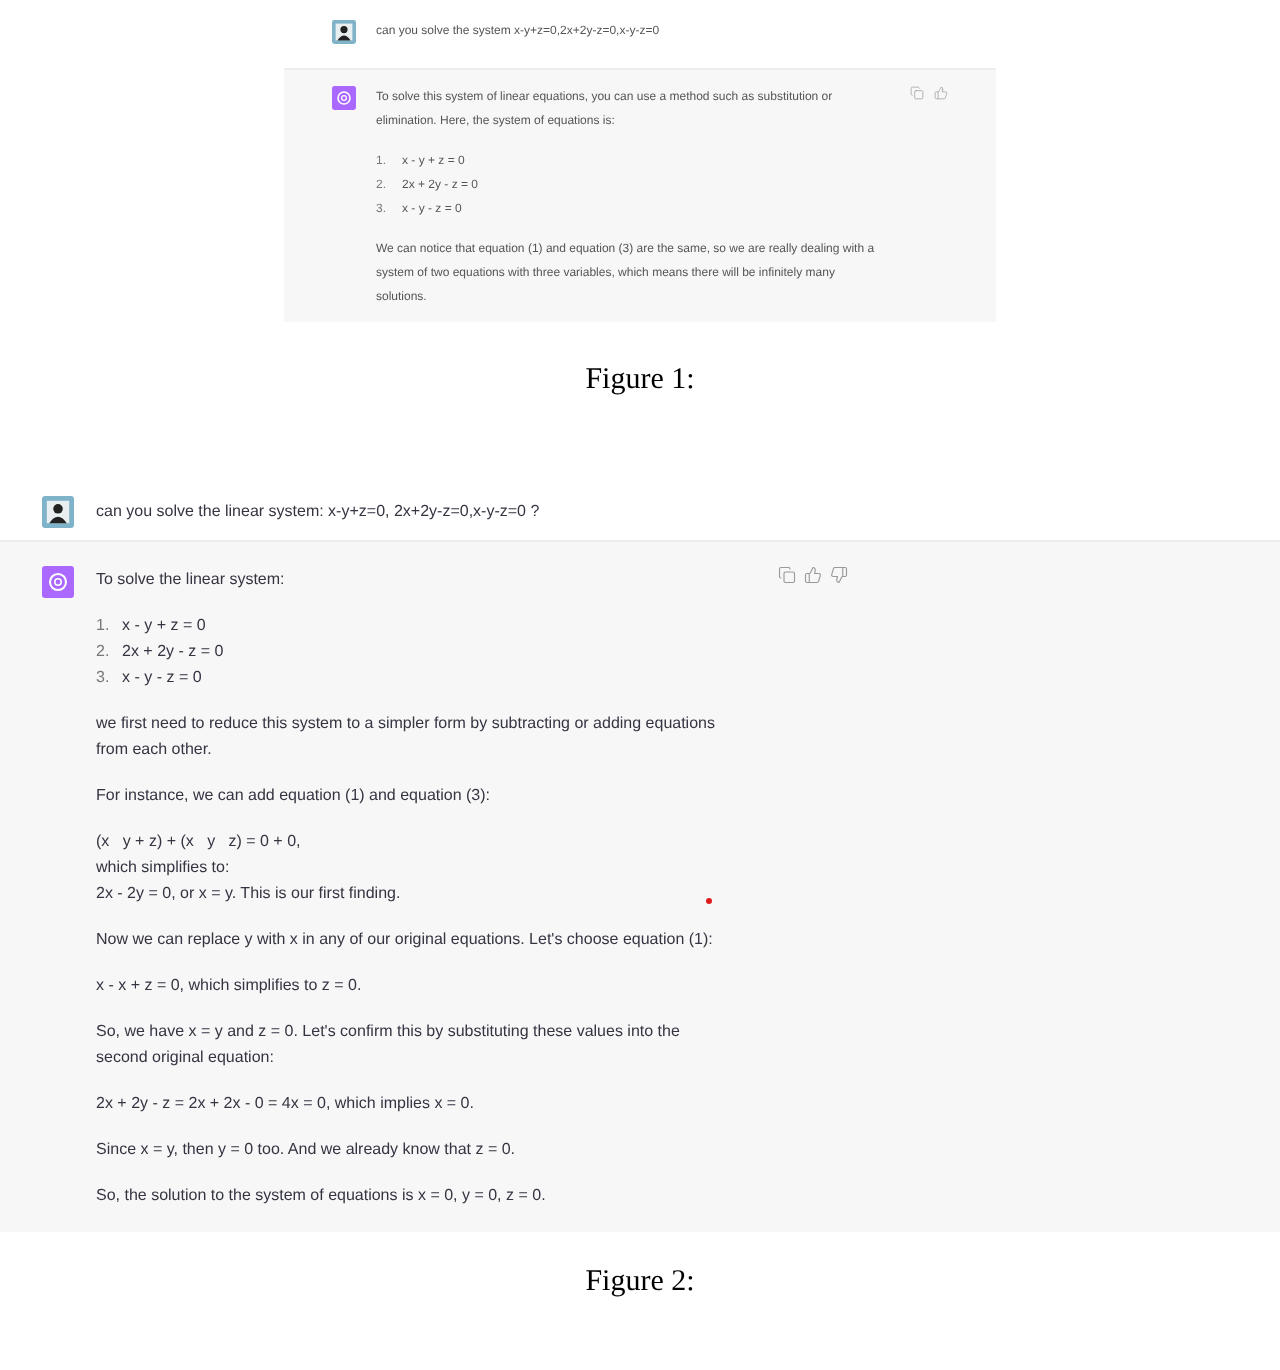 The width and height of the screenshot is (1280, 1370). I want to click on answer-paragraph: So, the solution to the system of equations is x = 0, y = 0, z = 0., so click(322, 1195).